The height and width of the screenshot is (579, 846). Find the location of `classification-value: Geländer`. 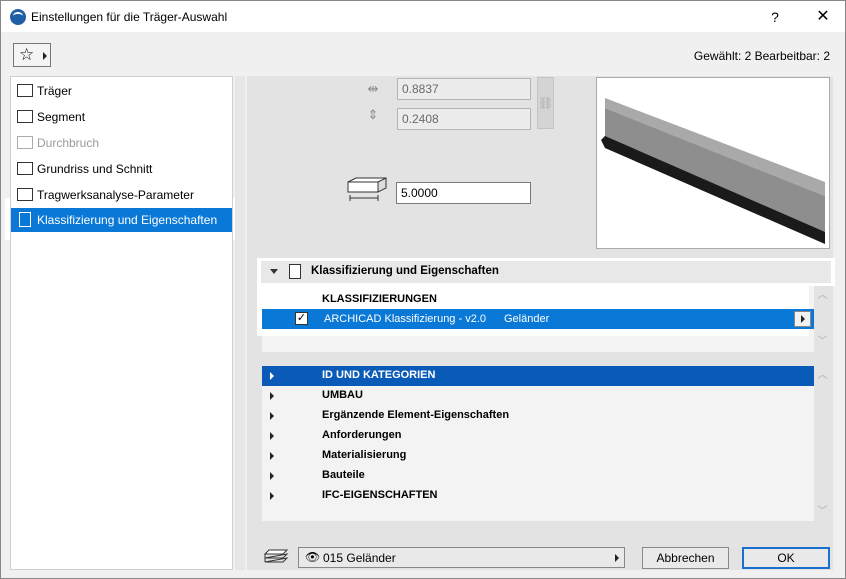

classification-value: Geländer is located at coordinates (527, 319).